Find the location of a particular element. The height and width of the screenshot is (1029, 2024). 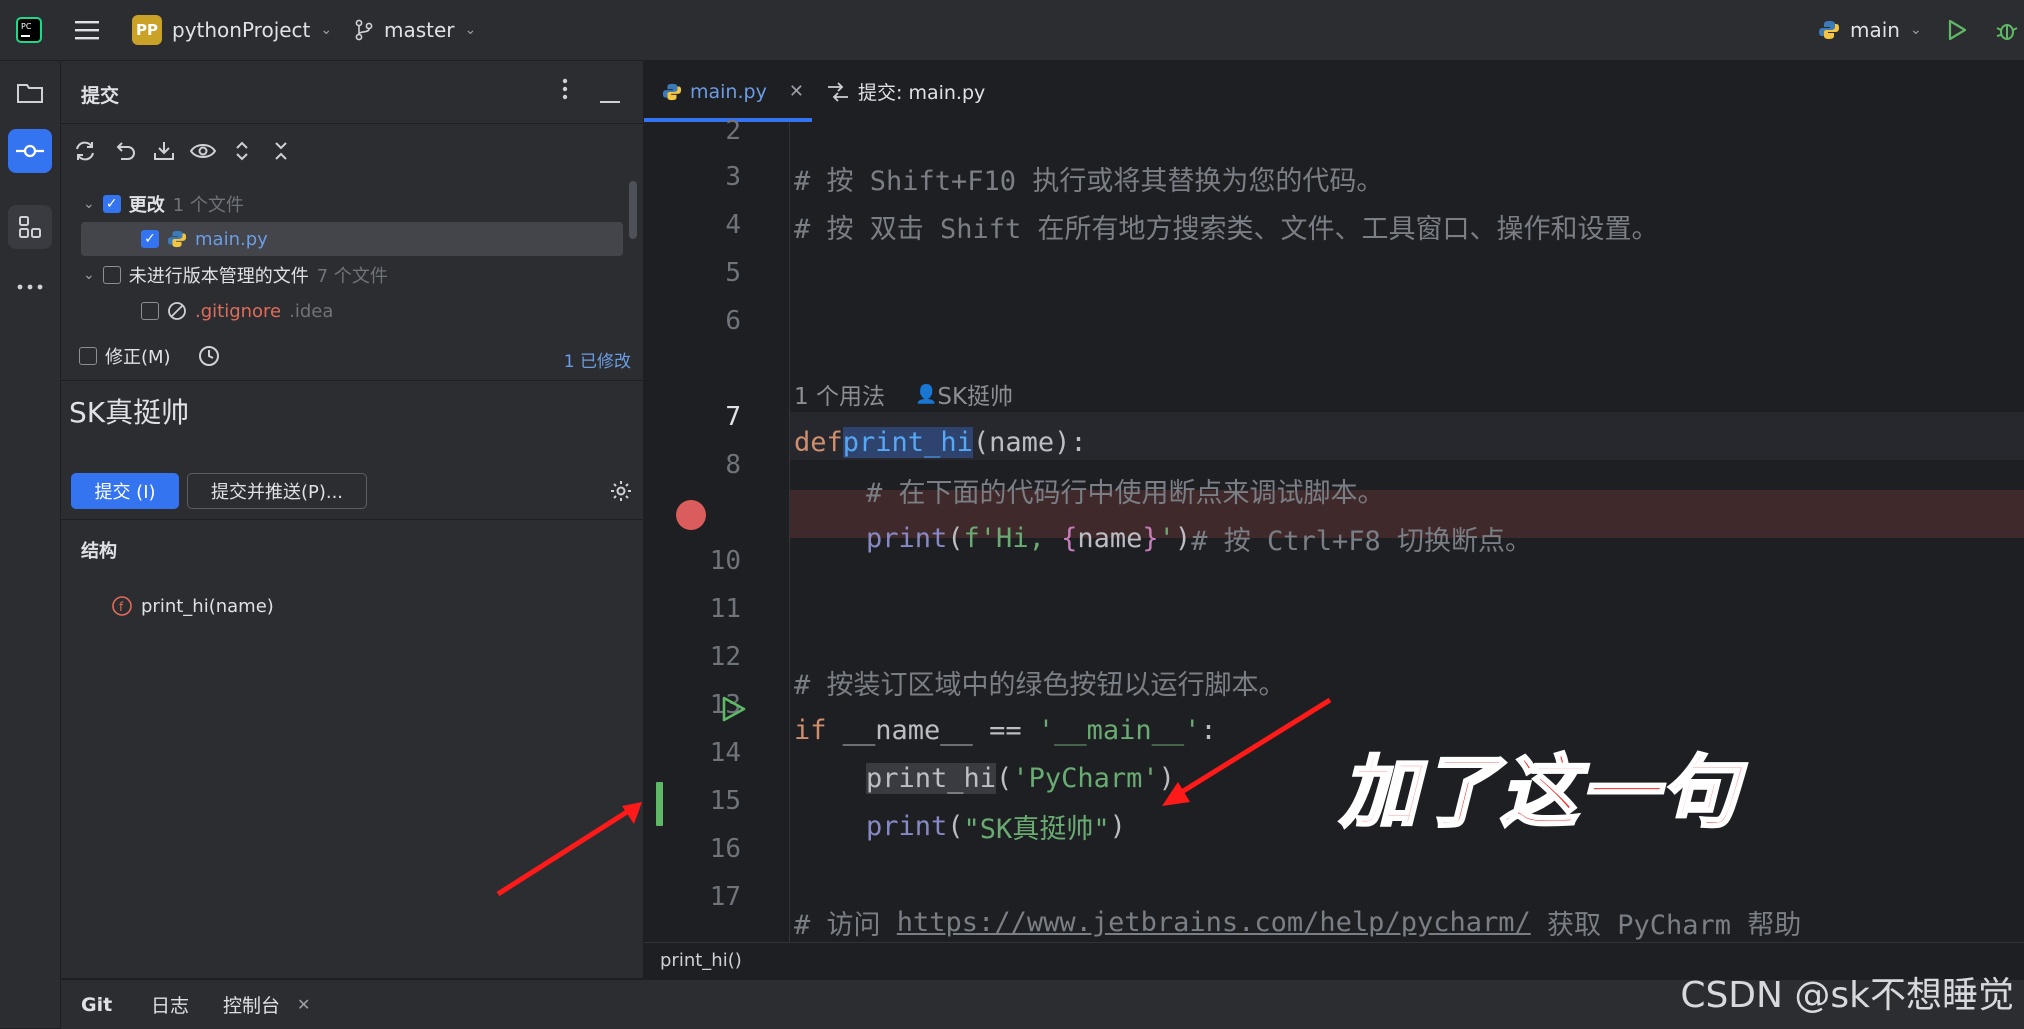

breadcrumb-item: print_hi() is located at coordinates (701, 960).